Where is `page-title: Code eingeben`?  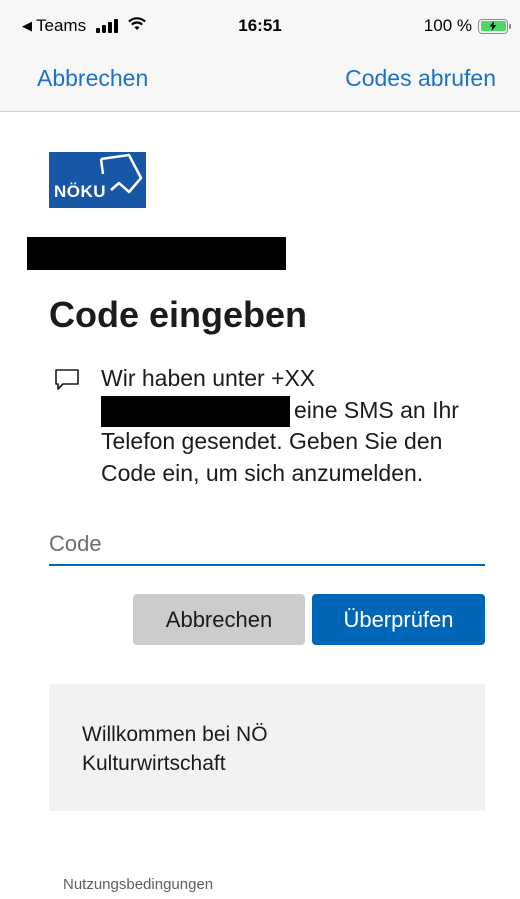 page-title: Code eingeben is located at coordinates (178, 314).